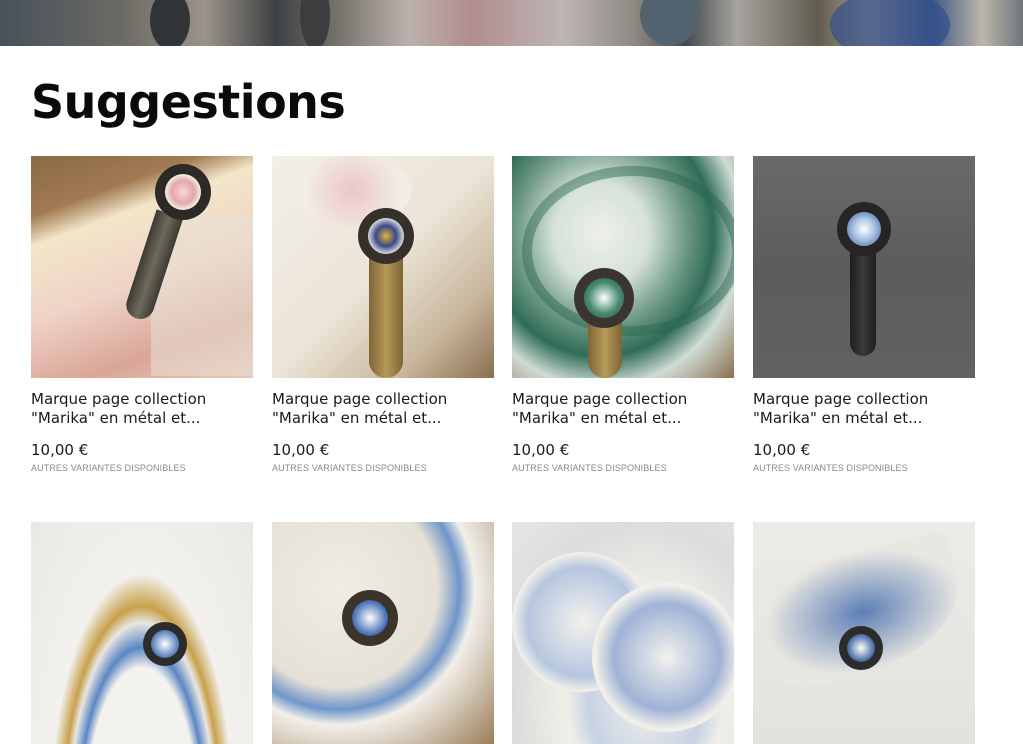  Describe the element at coordinates (511, 23) in the screenshot. I see `header-banner-image` at that location.